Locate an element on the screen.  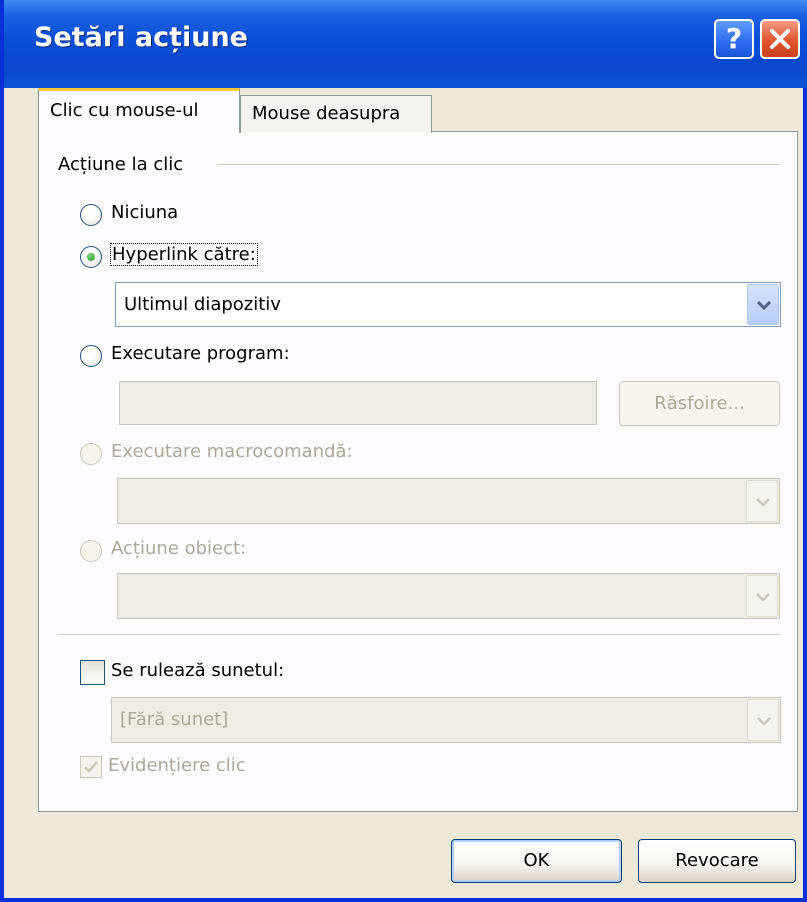
hyperlink-value: Ultimul diapozitiv is located at coordinates (202, 304).